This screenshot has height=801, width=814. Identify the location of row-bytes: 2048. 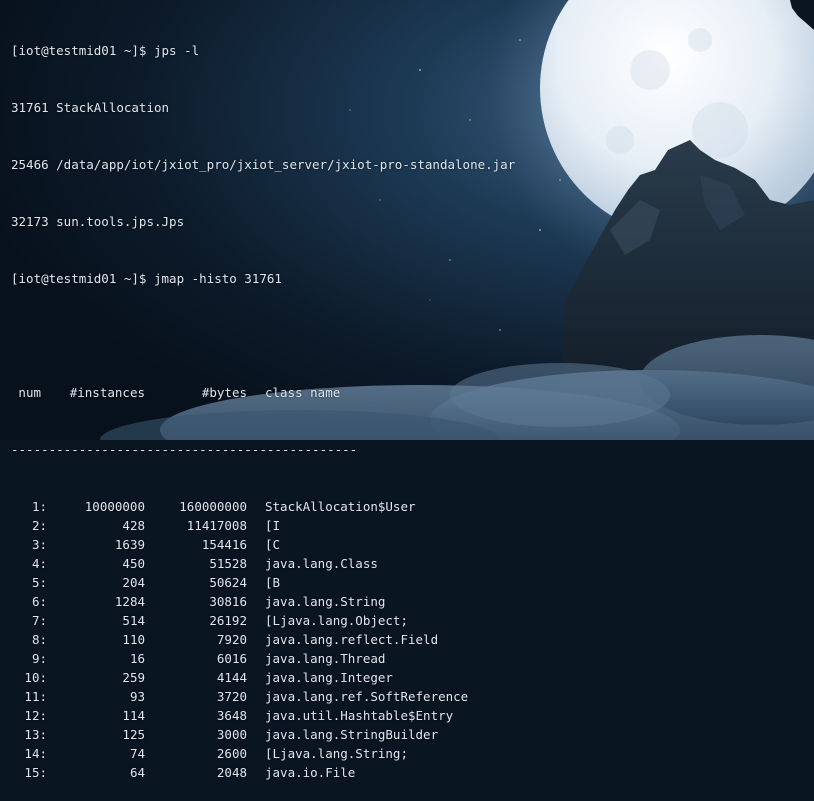
(231, 772).